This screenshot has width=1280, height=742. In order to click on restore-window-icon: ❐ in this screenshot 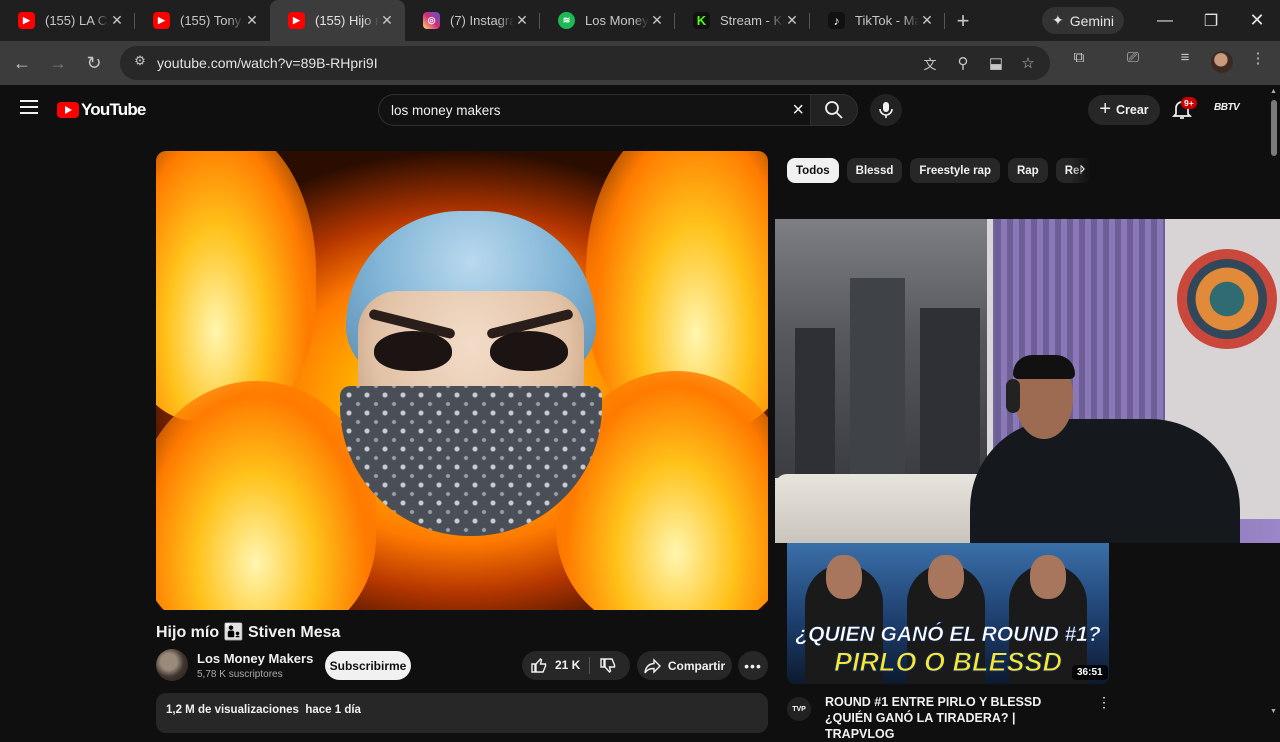, I will do `click(1211, 20)`.